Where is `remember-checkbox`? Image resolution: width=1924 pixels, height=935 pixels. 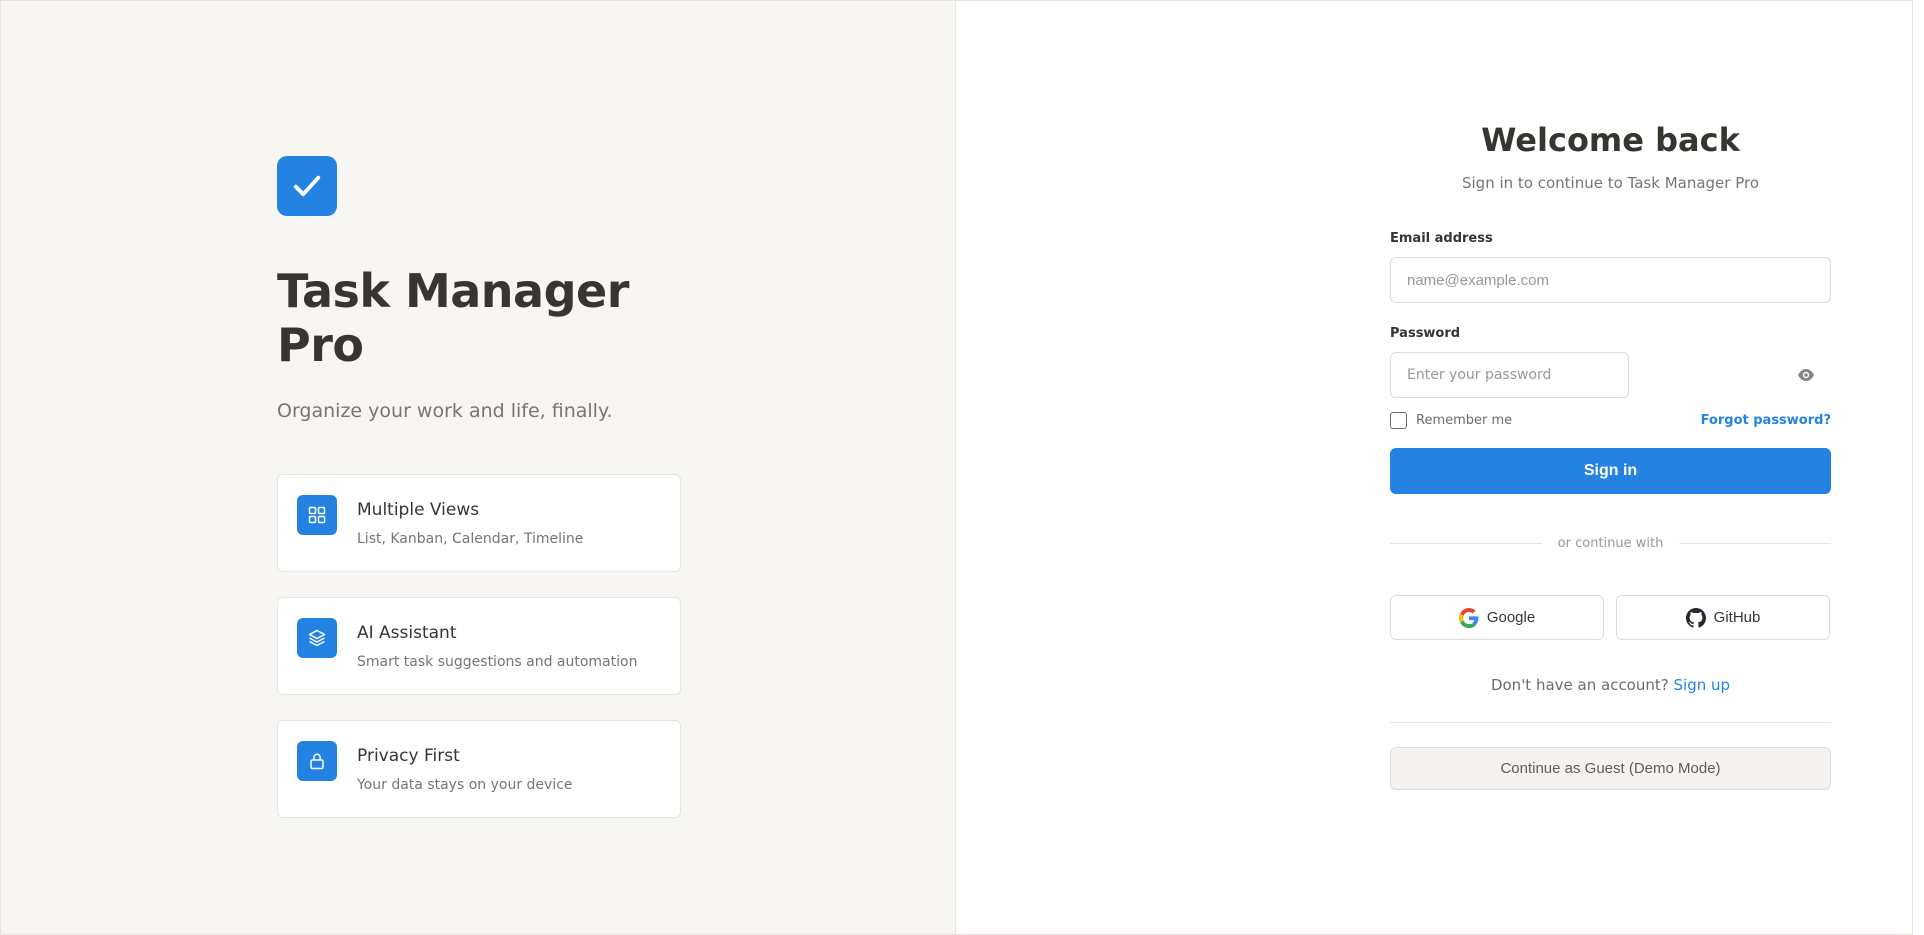
remember-checkbox is located at coordinates (1398, 420).